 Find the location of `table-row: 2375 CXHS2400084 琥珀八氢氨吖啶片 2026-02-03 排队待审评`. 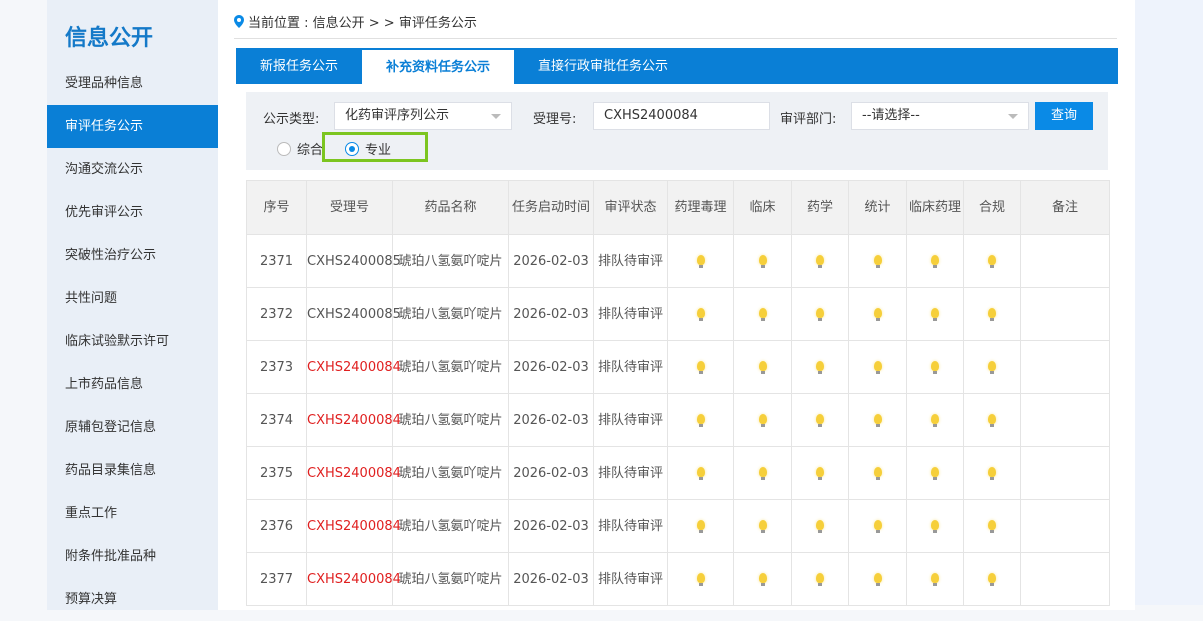

table-row: 2375 CXHS2400084 琥珀八氢氨吖啶片 2026-02-03 排队待审评 is located at coordinates (678, 473).